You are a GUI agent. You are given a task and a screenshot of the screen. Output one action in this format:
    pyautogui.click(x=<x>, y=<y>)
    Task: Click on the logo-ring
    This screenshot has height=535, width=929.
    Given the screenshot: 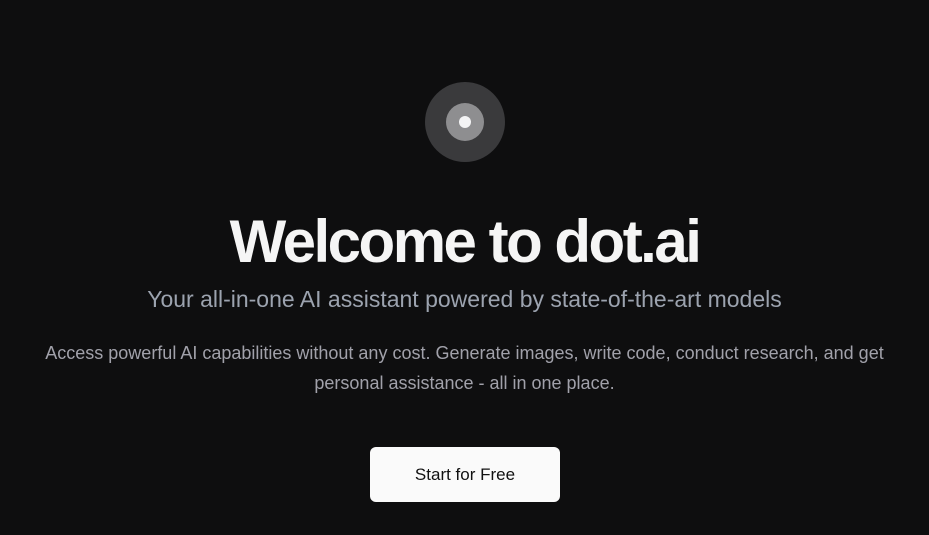 What is the action you would take?
    pyautogui.click(x=465, y=122)
    